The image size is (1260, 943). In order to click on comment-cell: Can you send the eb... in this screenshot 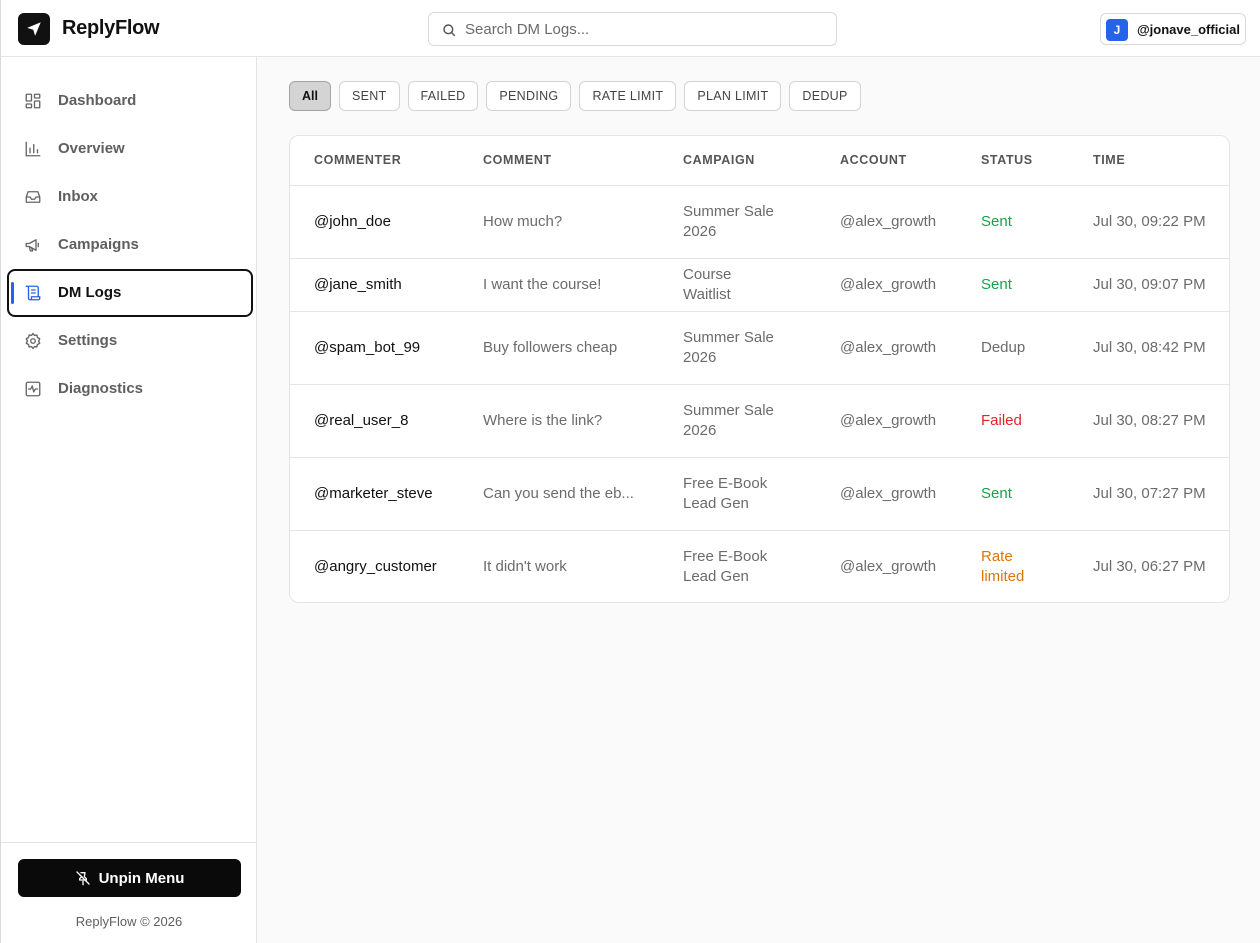, I will do `click(559, 494)`.